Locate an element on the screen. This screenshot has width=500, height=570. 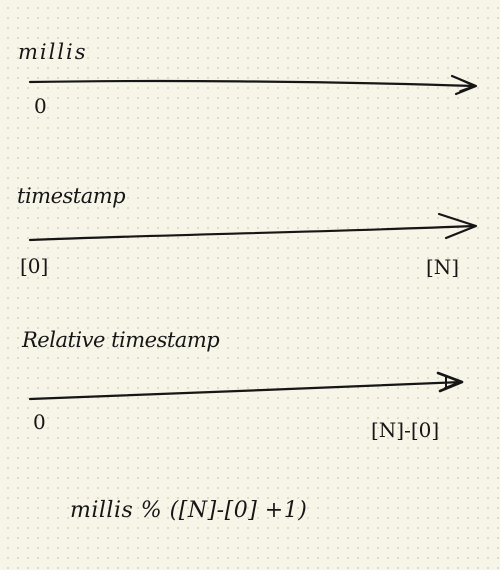
millis-label: millis is located at coordinates (53, 52).